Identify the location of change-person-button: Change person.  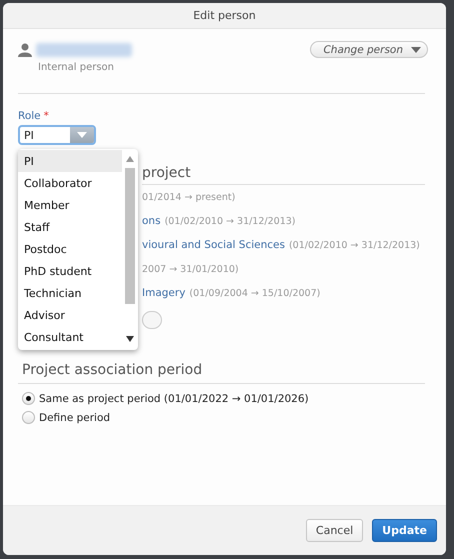
(369, 49).